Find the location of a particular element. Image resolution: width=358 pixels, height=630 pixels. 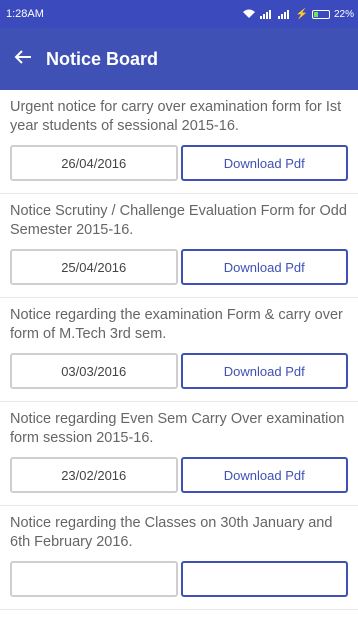

notice-date: 03/03/2016 is located at coordinates (94, 371).